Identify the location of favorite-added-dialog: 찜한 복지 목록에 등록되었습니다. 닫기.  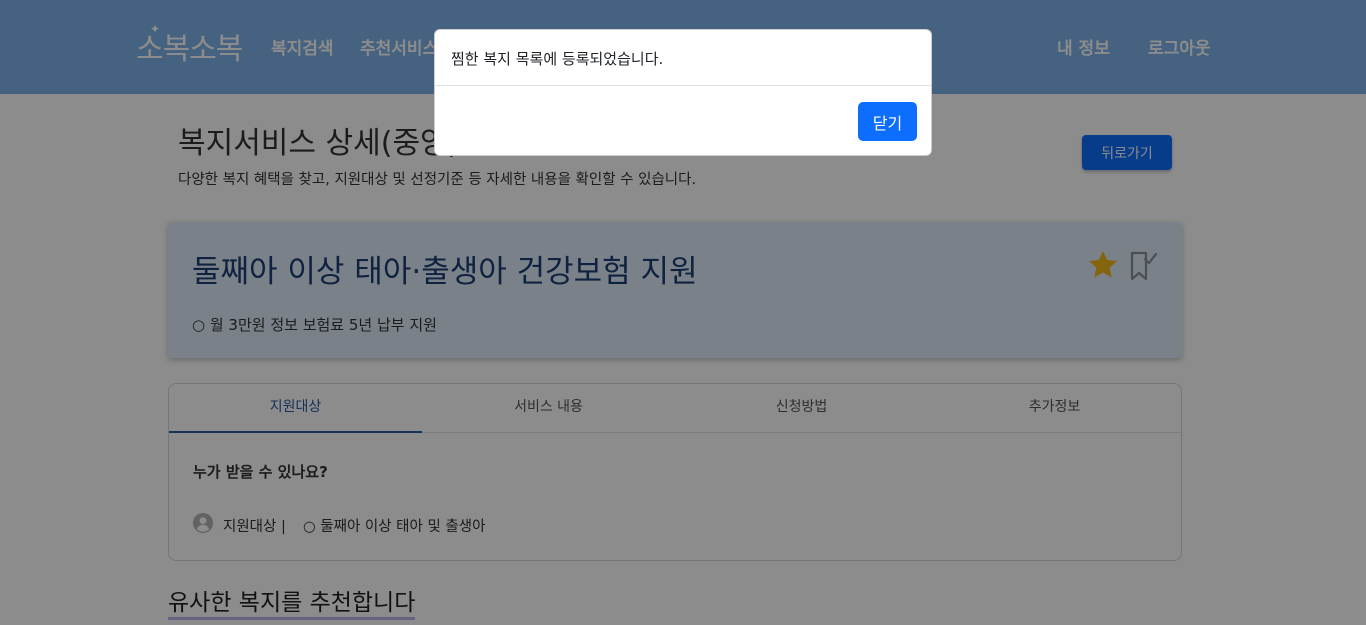
(683, 92).